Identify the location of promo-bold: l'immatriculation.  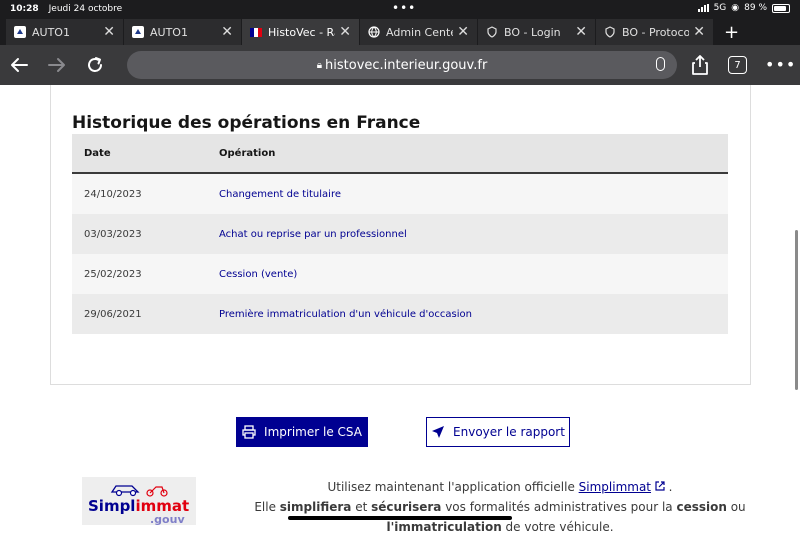
(444, 527).